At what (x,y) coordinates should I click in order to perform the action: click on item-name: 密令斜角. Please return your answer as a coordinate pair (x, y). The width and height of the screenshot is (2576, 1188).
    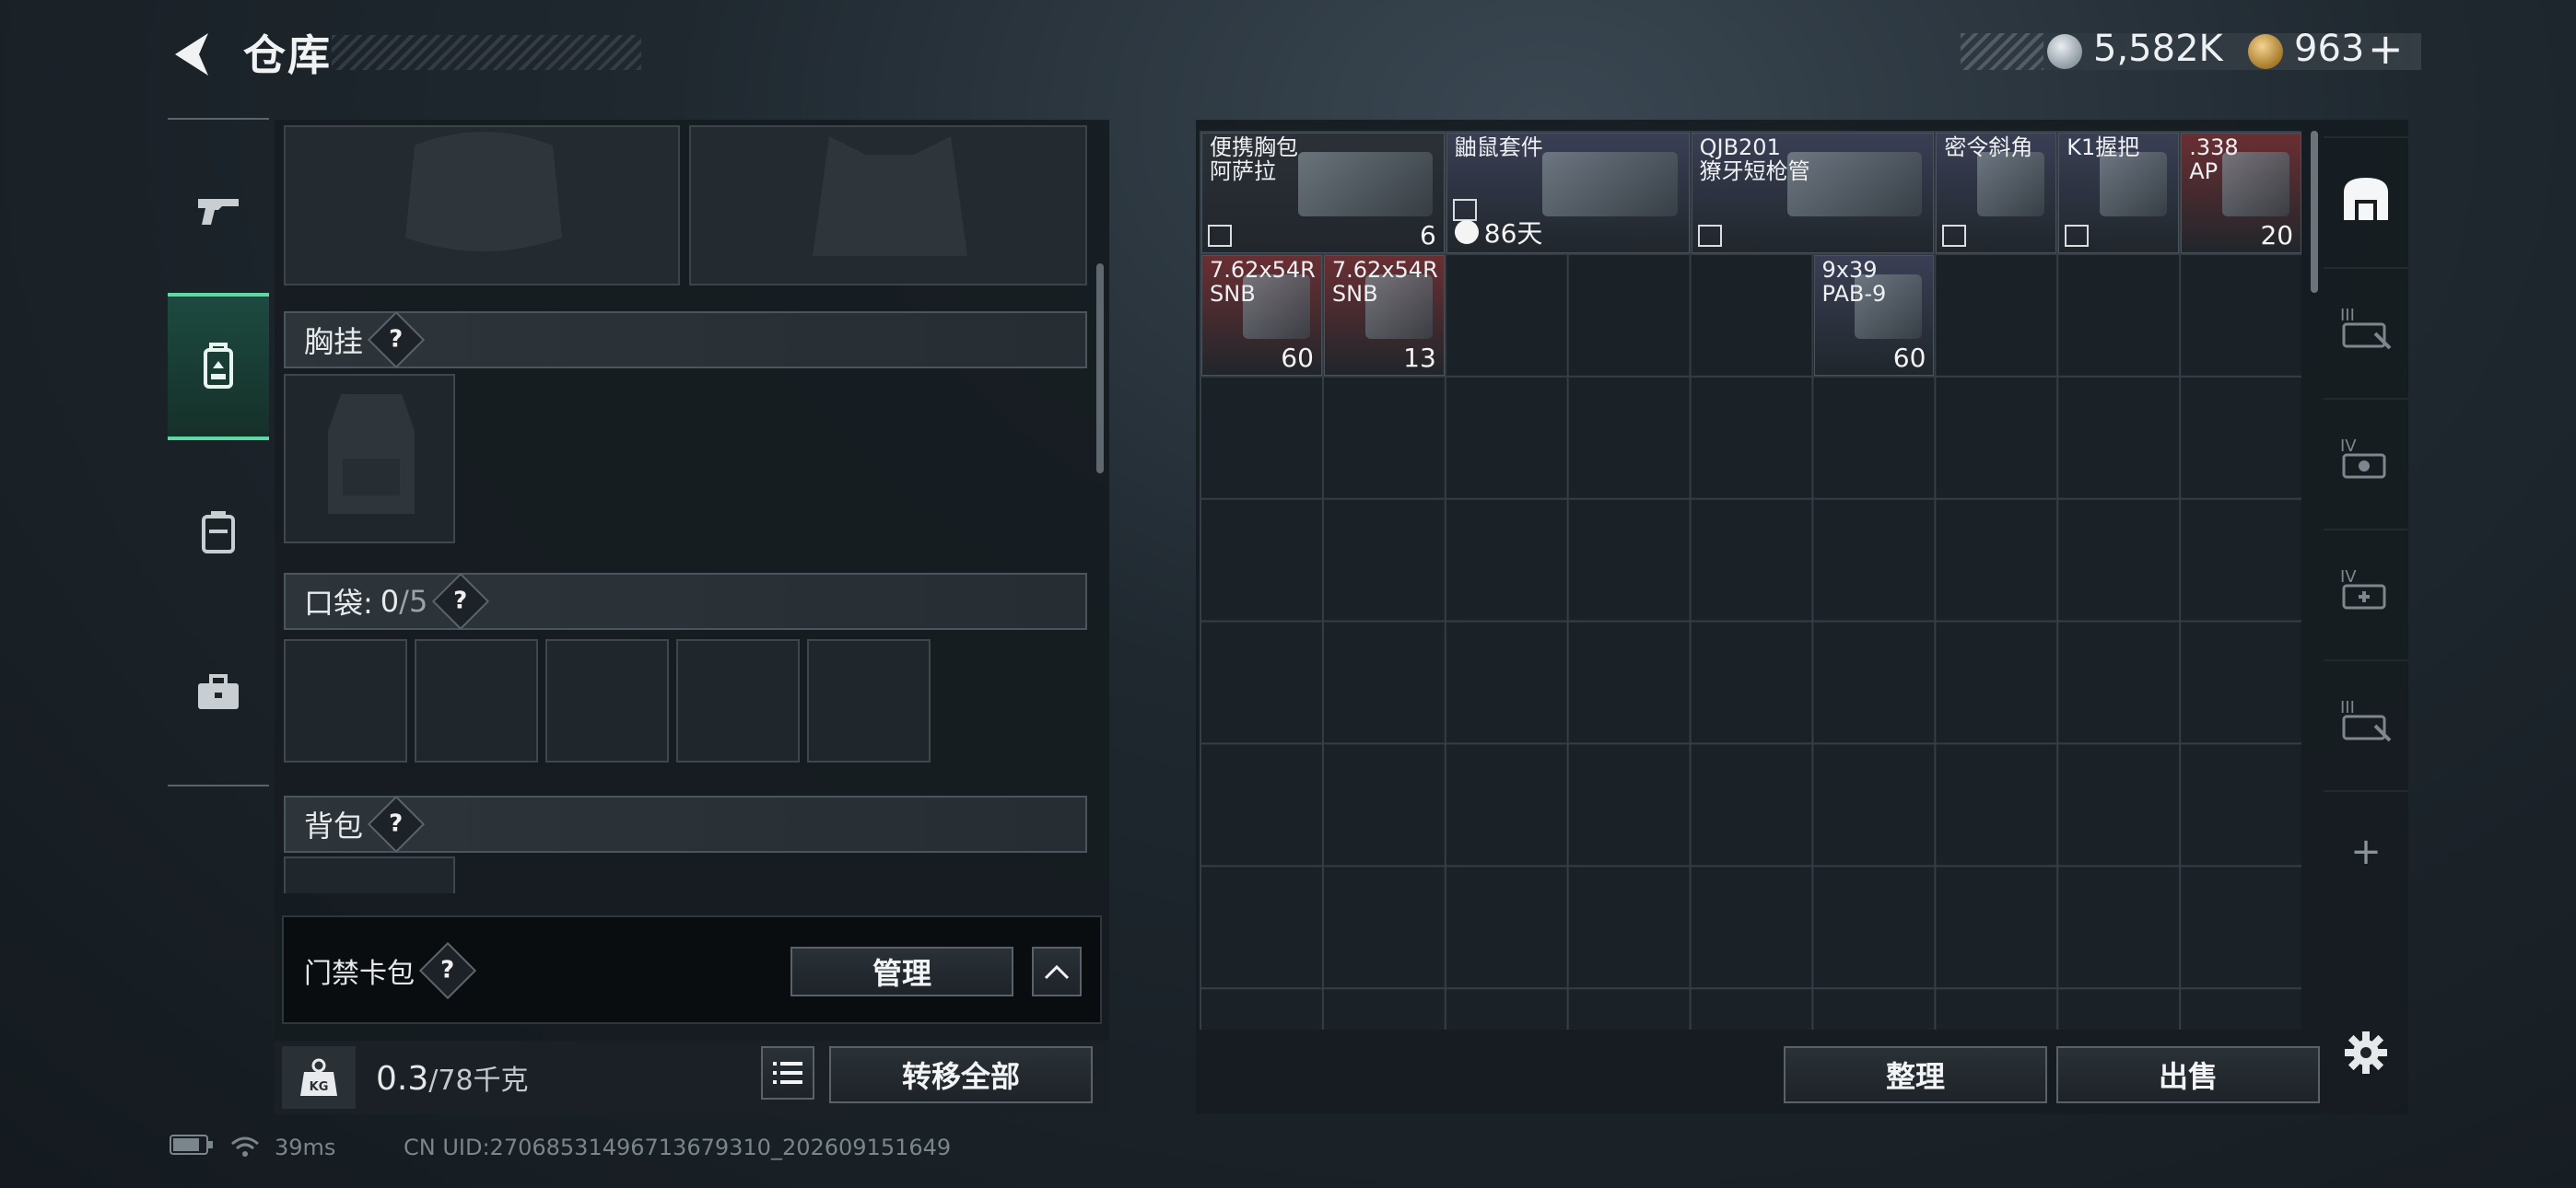
    Looking at the image, I should click on (1988, 147).